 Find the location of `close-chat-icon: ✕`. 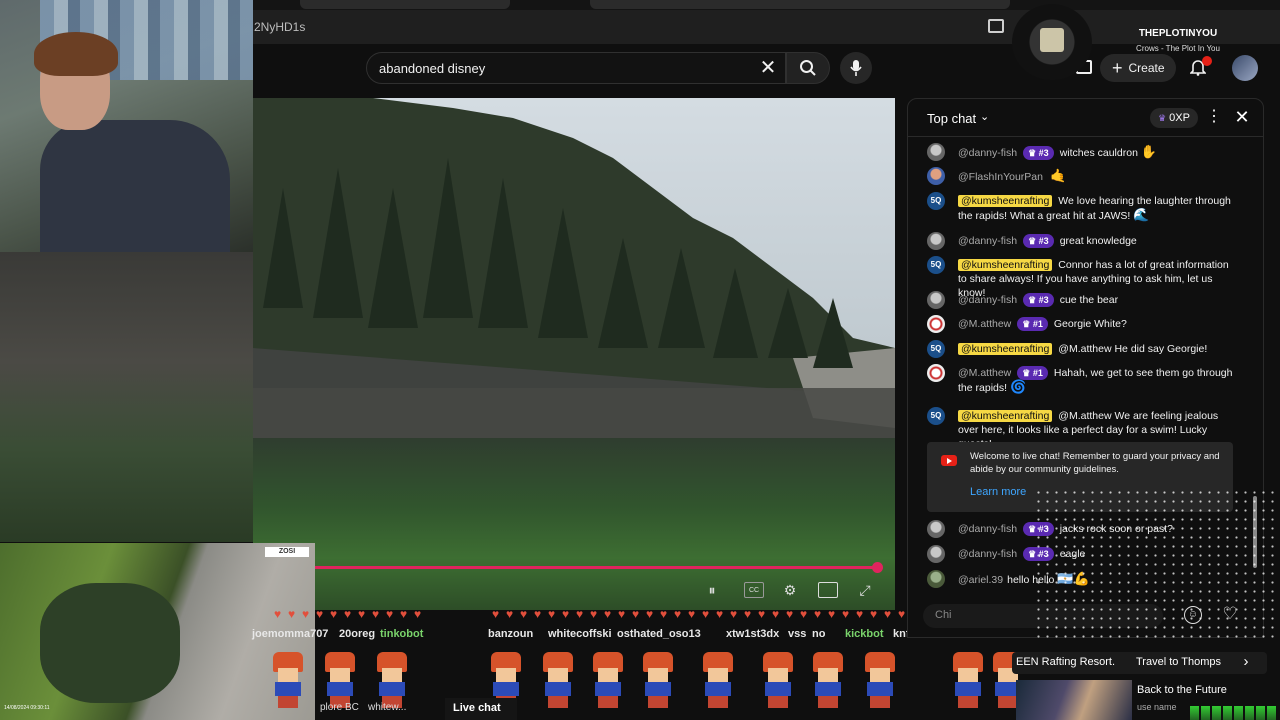

close-chat-icon: ✕ is located at coordinates (1242, 117).